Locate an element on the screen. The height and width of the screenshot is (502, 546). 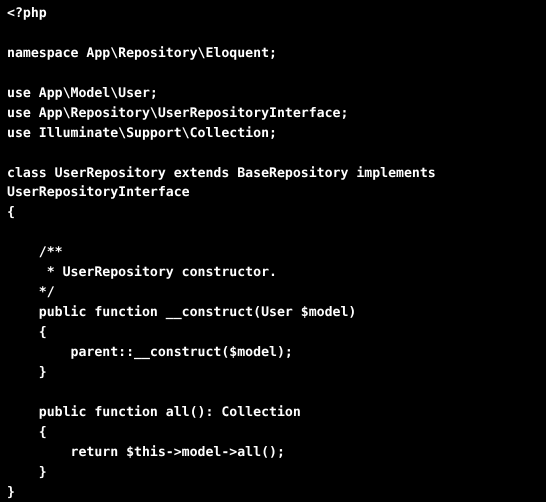
code-line: use Illuminate\Support\Collection; is located at coordinates (276, 134).